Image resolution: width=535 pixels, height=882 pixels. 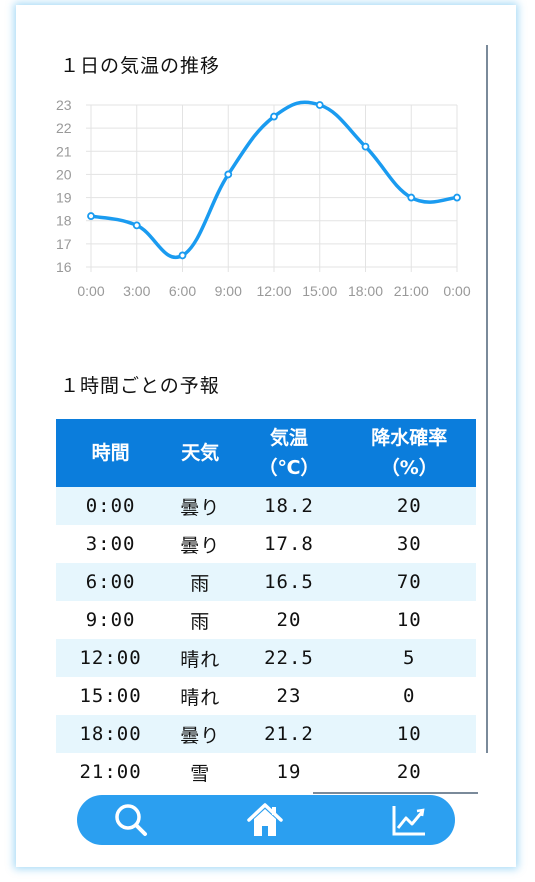 I want to click on cell-time: 9:00, so click(x=111, y=620).